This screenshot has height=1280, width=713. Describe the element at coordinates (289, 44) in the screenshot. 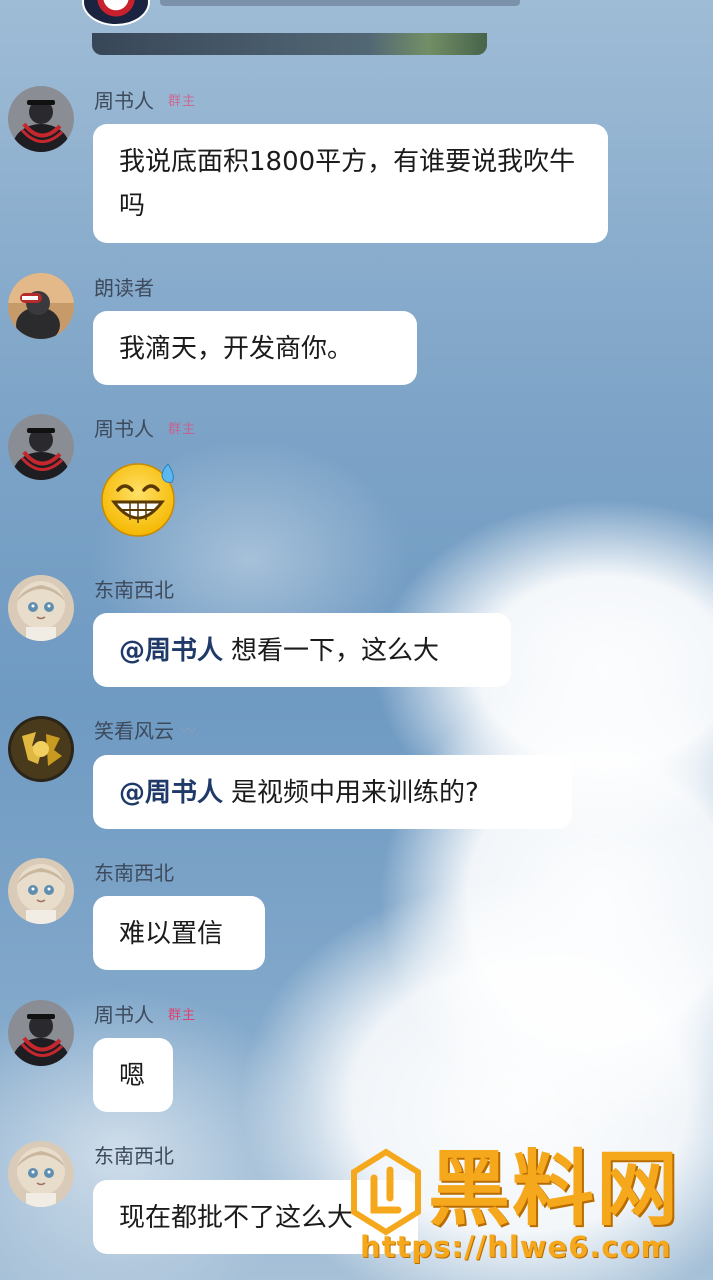

I see `top-media-card` at that location.